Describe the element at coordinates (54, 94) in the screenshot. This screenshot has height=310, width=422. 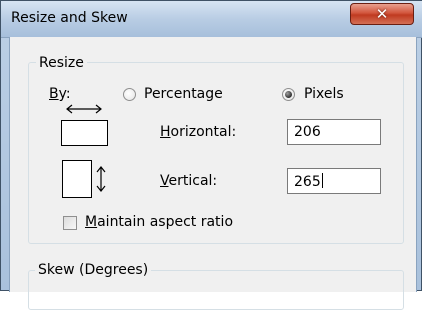
I see `by-label-accel: B` at that location.